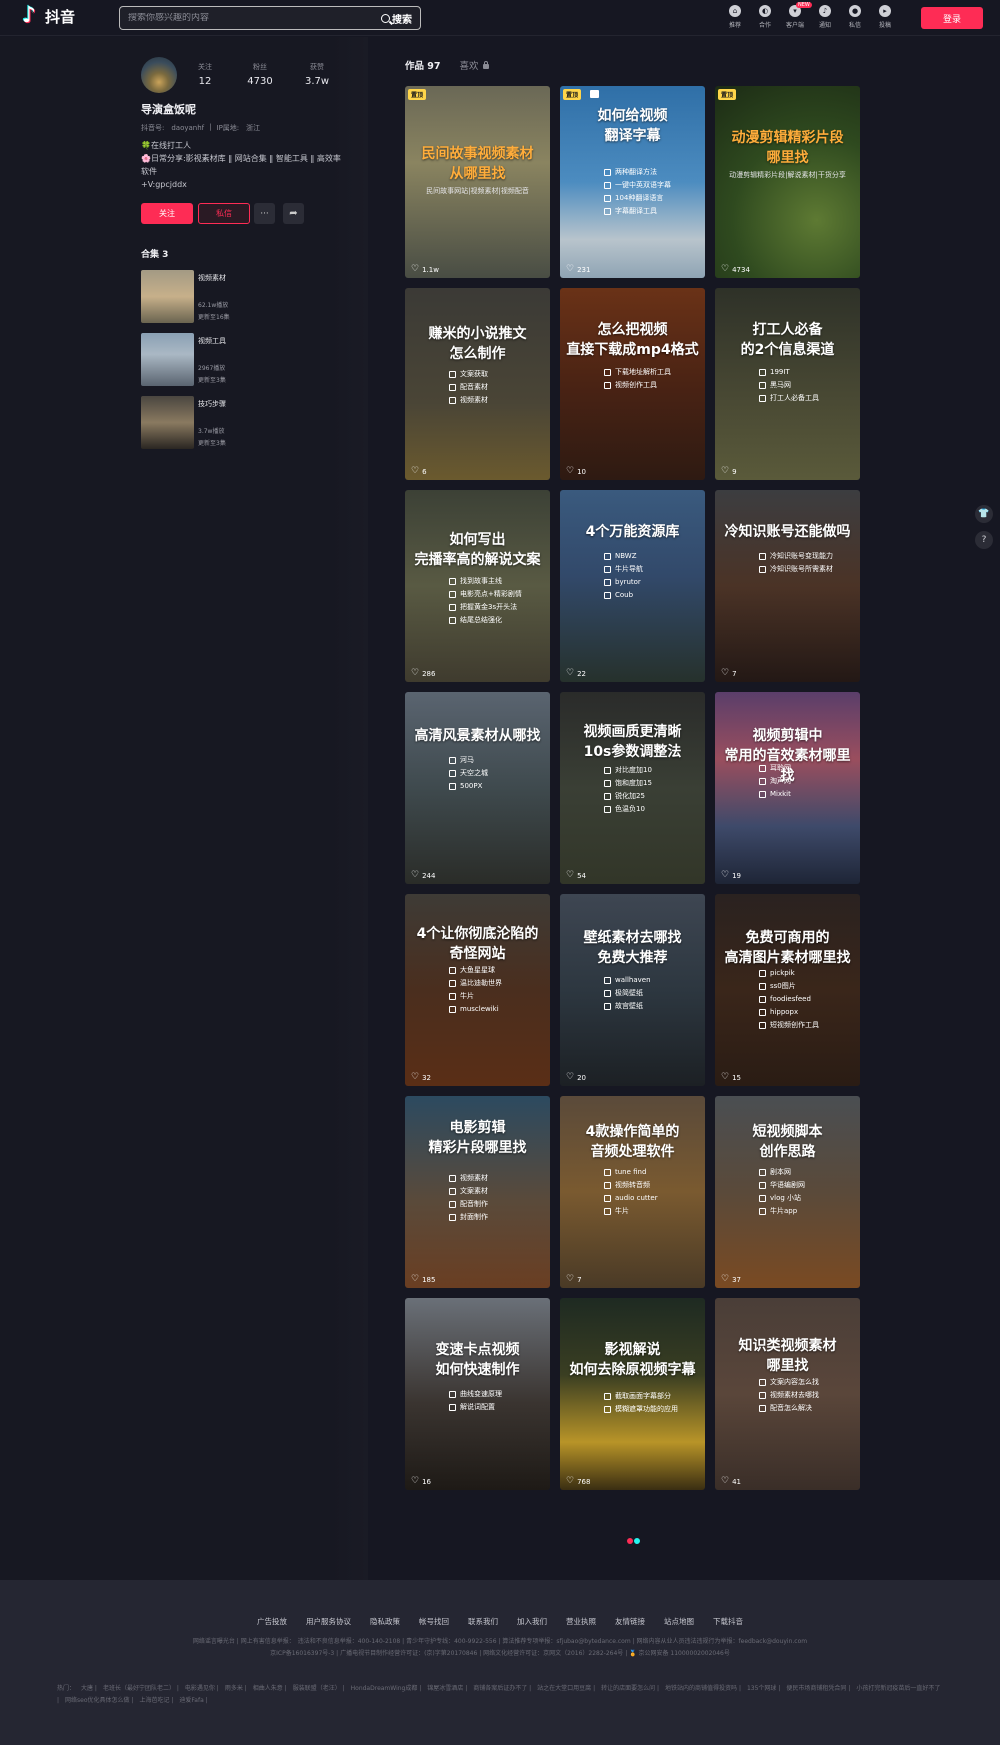 This screenshot has height=1745, width=1000. Describe the element at coordinates (264, 213) in the screenshot. I see `more-button: ···` at that location.